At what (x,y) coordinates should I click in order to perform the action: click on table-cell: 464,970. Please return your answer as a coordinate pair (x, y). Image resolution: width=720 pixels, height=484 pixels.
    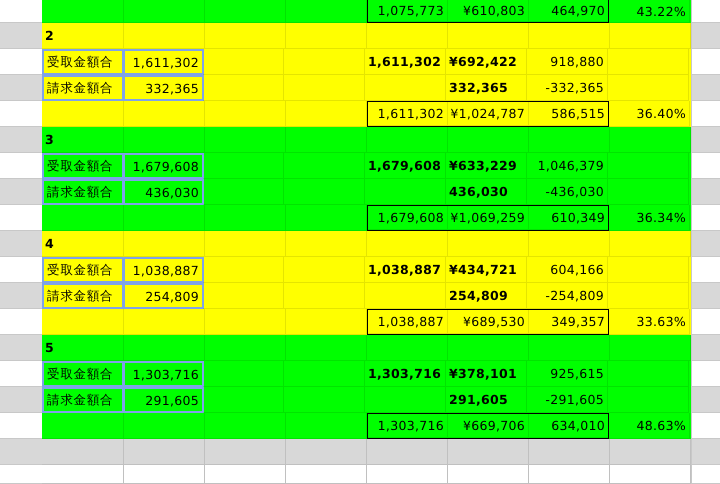
    Looking at the image, I should click on (578, 10).